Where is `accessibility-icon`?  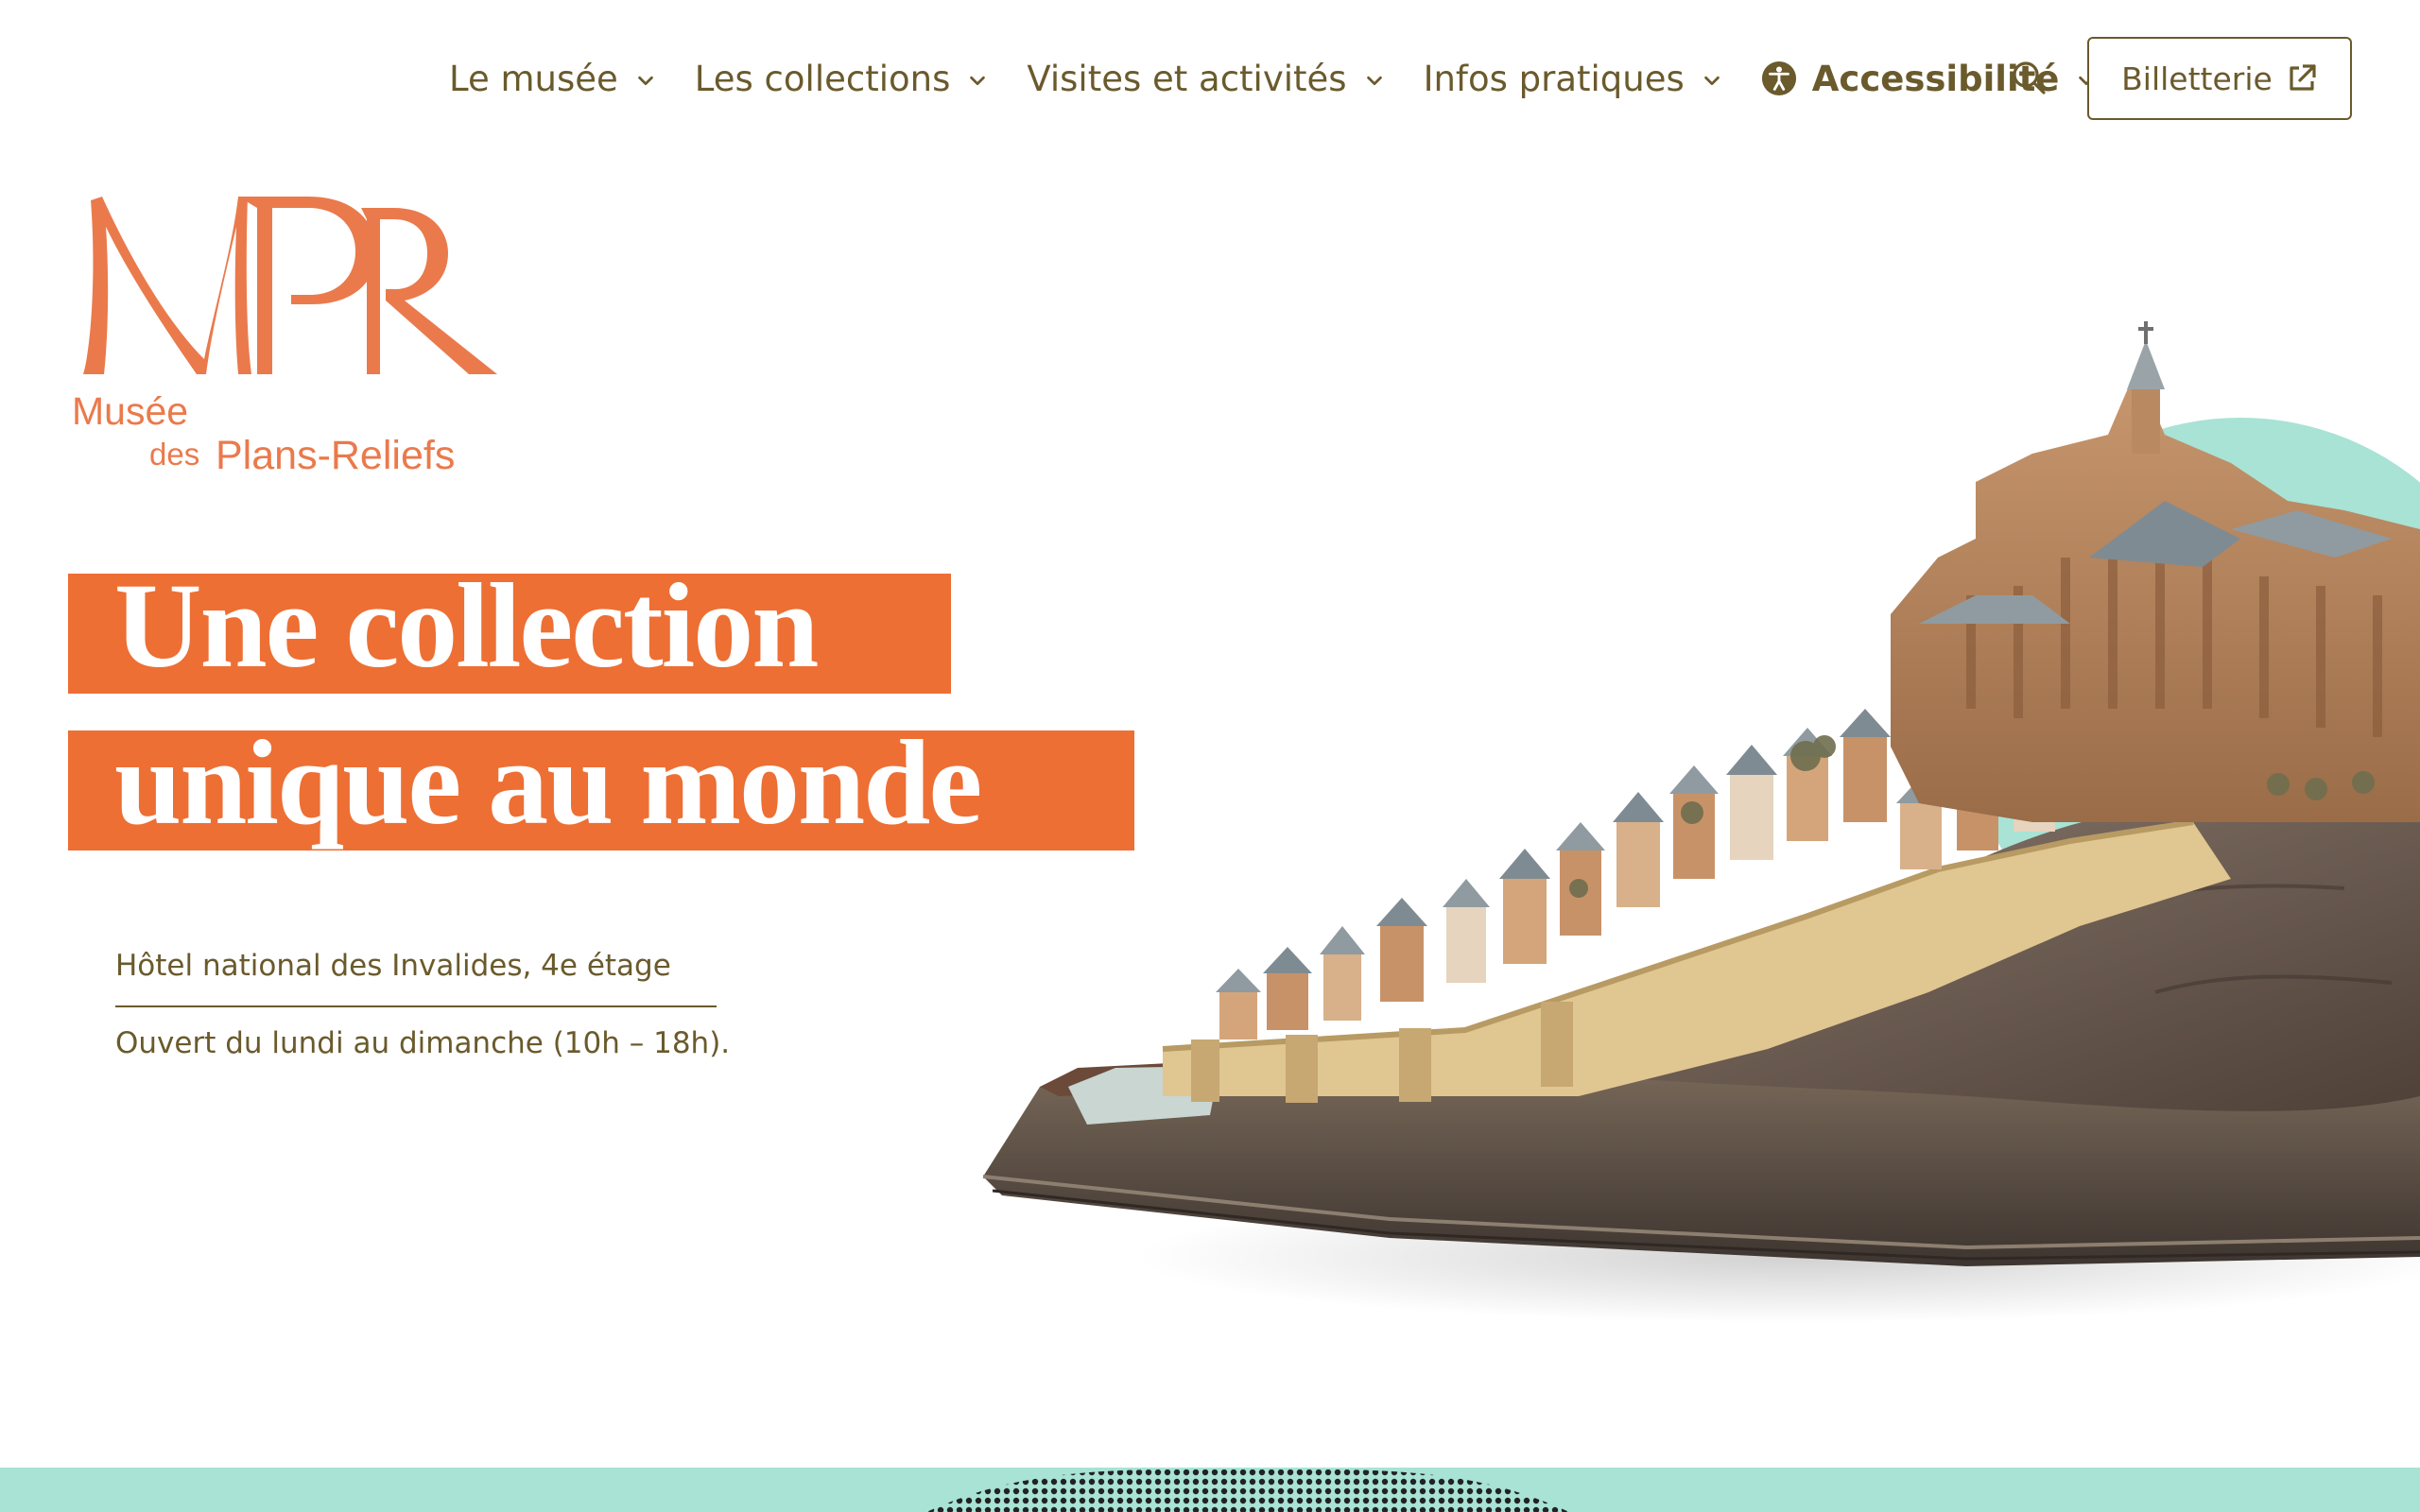
accessibility-icon is located at coordinates (1779, 78).